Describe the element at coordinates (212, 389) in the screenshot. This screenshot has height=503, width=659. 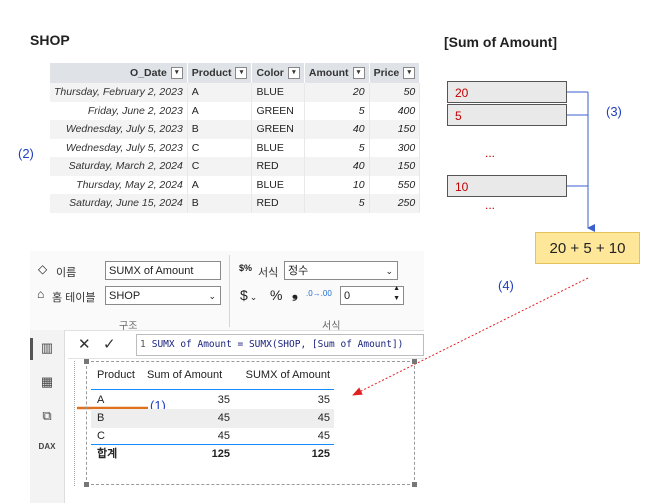
I see `matrix-header-divider` at that location.